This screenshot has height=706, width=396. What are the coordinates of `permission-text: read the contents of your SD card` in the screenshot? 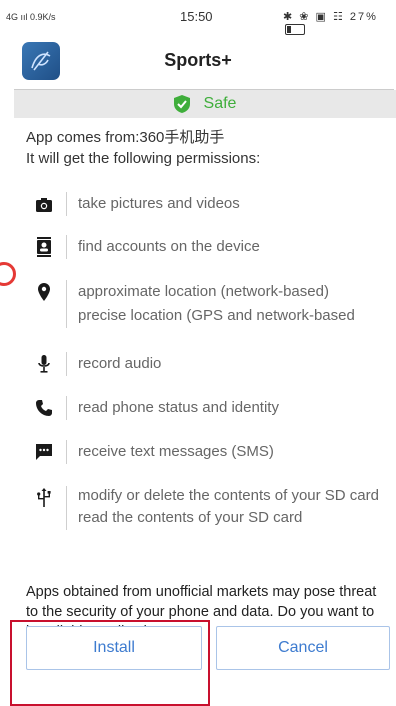 It's located at (190, 517).